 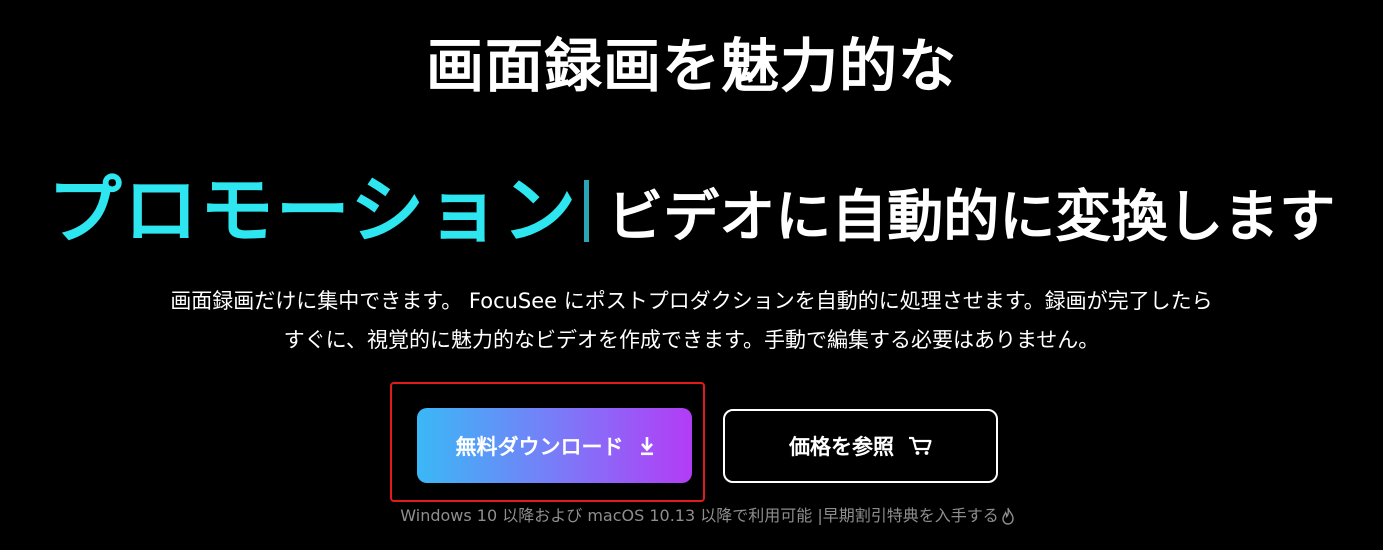 What do you see at coordinates (691, 66) in the screenshot?
I see `hero-title-line1: 画面録画を魅力的な` at bounding box center [691, 66].